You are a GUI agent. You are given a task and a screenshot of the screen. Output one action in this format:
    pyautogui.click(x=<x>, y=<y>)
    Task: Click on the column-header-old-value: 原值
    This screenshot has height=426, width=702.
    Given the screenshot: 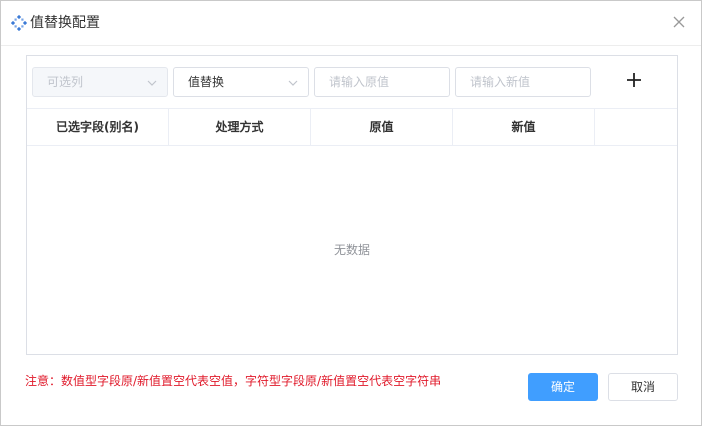 What is the action you would take?
    pyautogui.click(x=382, y=127)
    